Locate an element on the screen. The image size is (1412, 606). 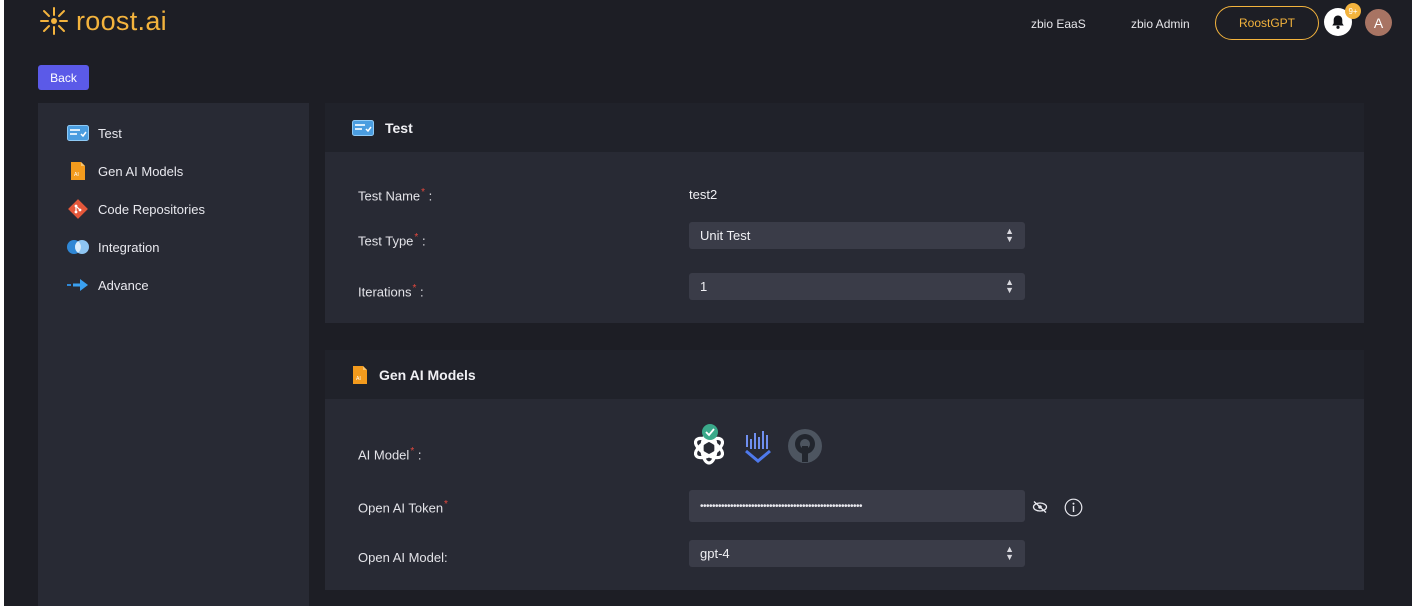
sidebar-item-integration: Integration is located at coordinates (112, 247).